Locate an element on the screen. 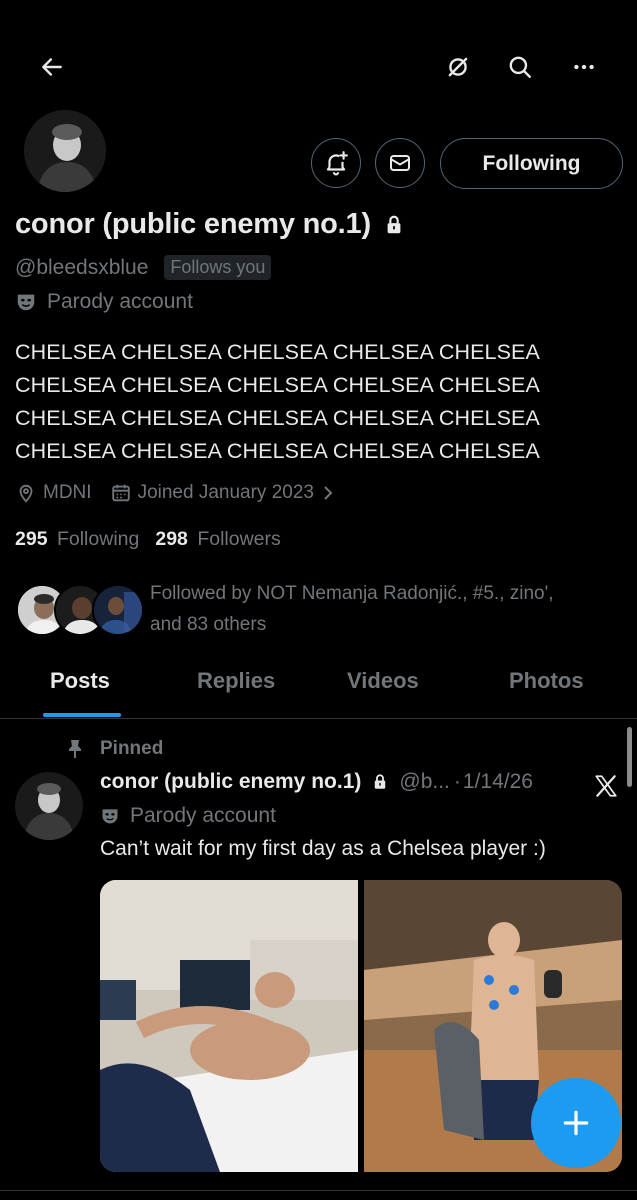 This screenshot has height=1200, width=637. joined-date: Joined January 2023 is located at coordinates (225, 492).